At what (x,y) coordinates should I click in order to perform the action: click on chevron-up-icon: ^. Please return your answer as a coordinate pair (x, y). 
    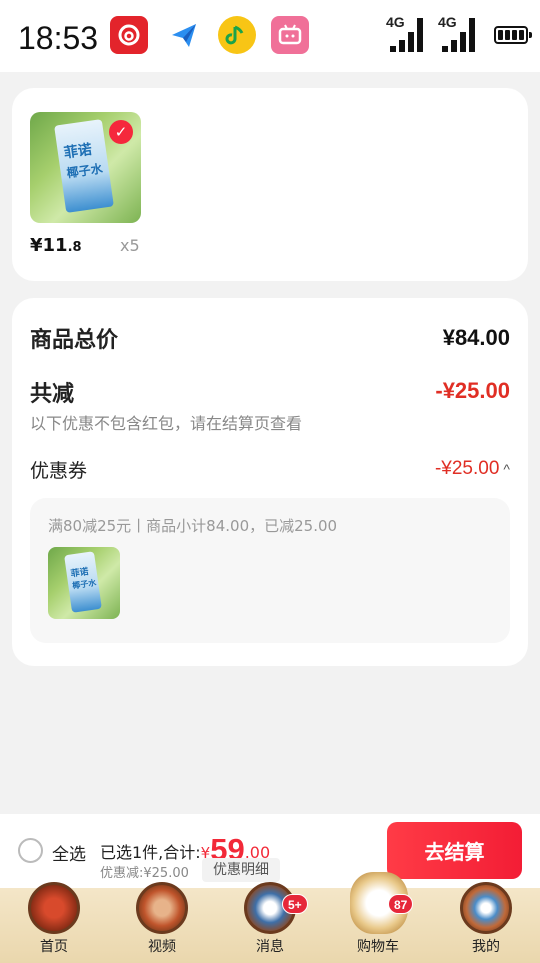
    Looking at the image, I should click on (506, 469).